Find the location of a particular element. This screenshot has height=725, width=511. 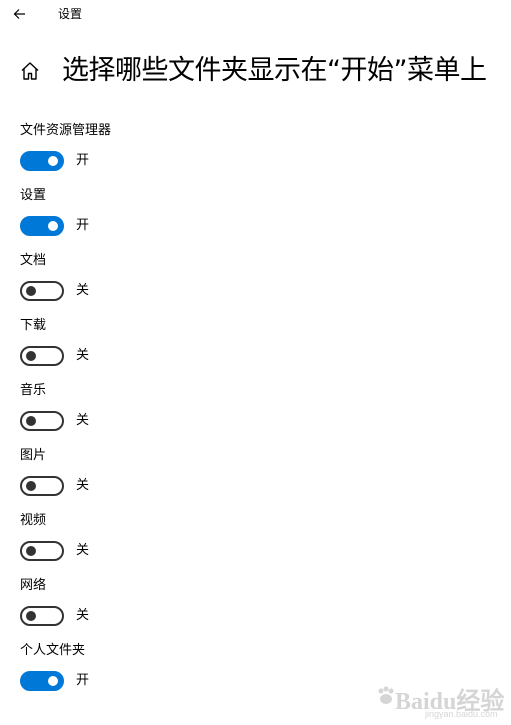

setting-downloads: 下载 关 is located at coordinates (260, 349).